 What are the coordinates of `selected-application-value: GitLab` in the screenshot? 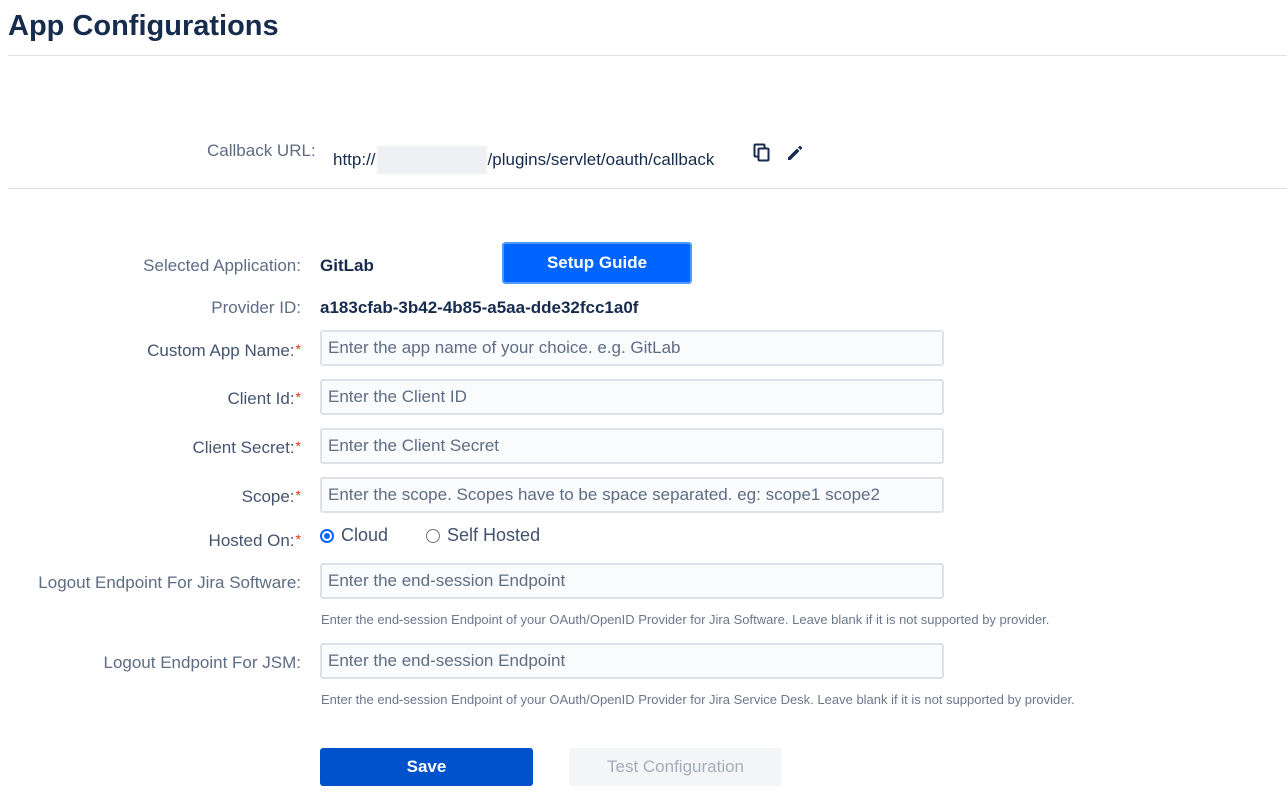 It's located at (347, 265).